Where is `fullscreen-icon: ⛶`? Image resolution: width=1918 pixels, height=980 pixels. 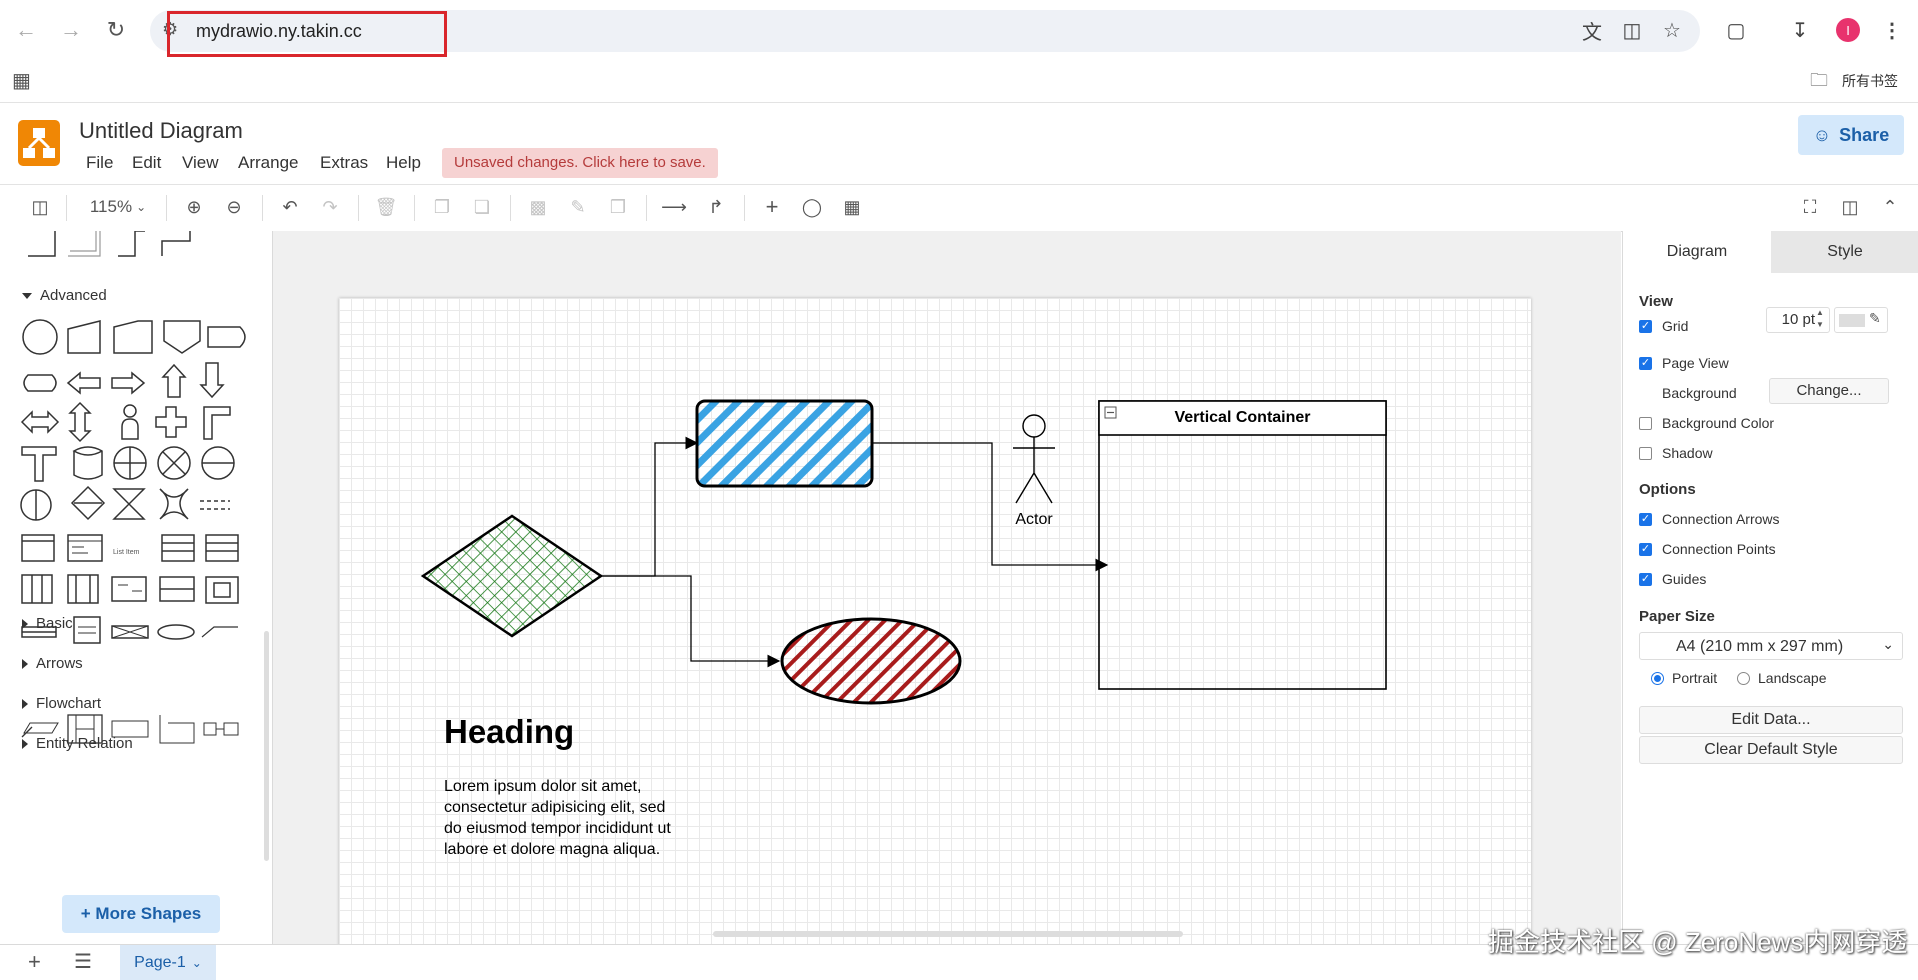
fullscreen-icon: ⛶ is located at coordinates (1810, 207).